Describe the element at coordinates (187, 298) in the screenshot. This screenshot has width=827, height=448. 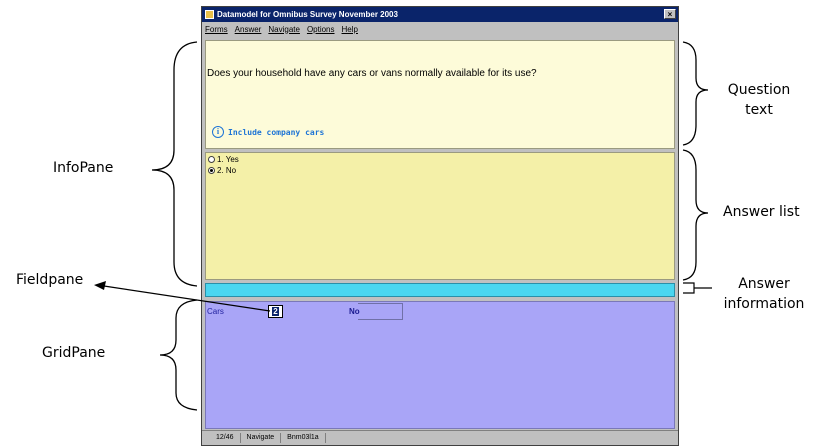
I see `fieldpane-arrow-line` at that location.